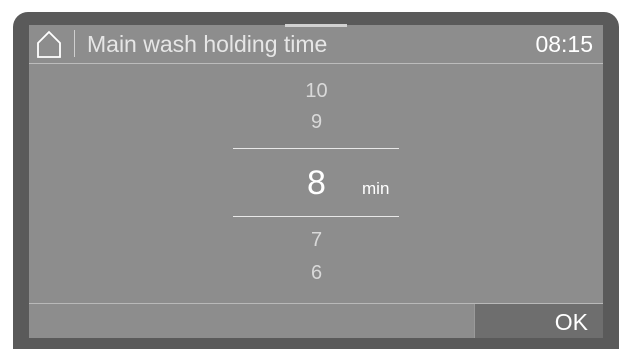 Image resolution: width=620 pixels, height=349 pixels. Describe the element at coordinates (538, 321) in the screenshot. I see `ok-button: OK` at that location.